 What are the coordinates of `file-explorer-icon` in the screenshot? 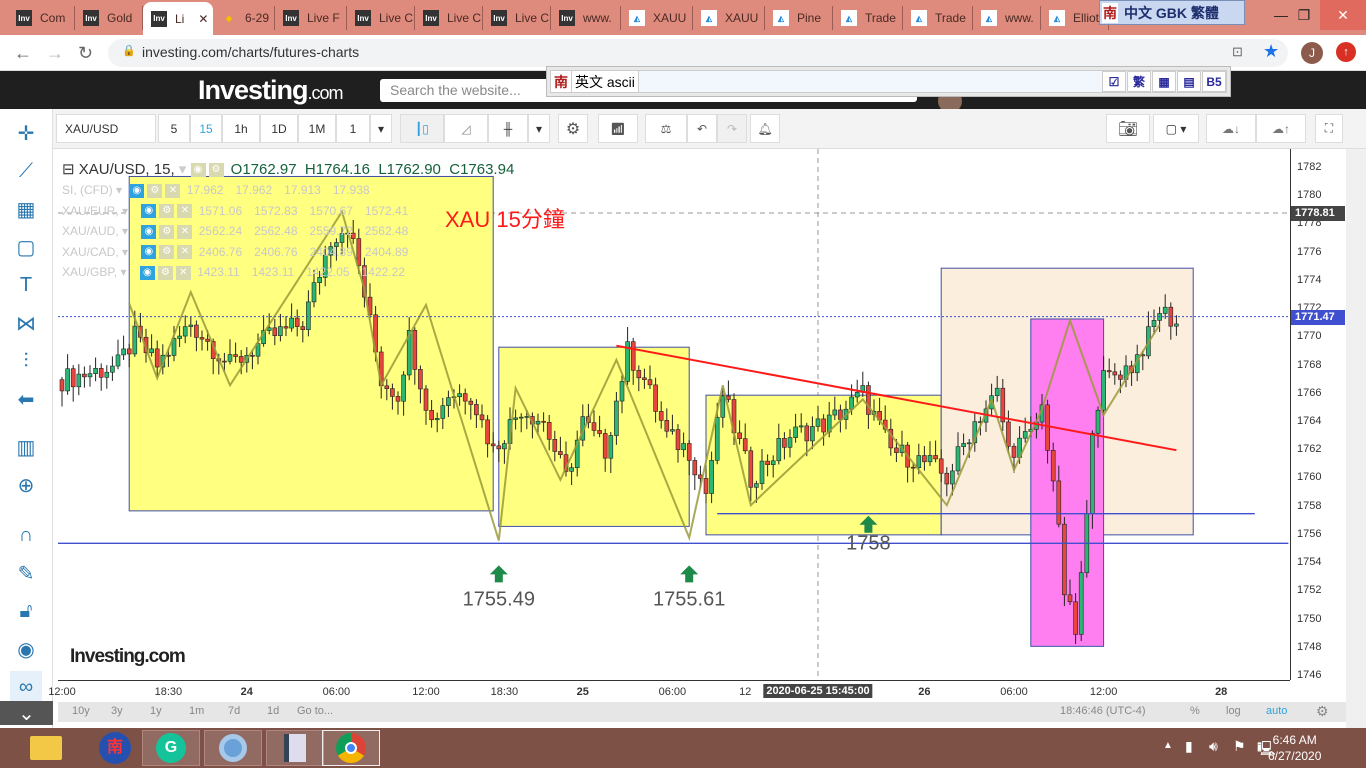 It's located at (46, 748).